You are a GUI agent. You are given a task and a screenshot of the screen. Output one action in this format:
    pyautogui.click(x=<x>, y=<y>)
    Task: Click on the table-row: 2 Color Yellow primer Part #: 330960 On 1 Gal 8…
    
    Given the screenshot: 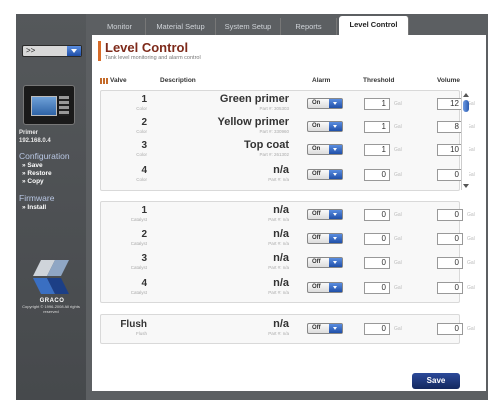 What is the action you would take?
    pyautogui.click(x=288, y=127)
    